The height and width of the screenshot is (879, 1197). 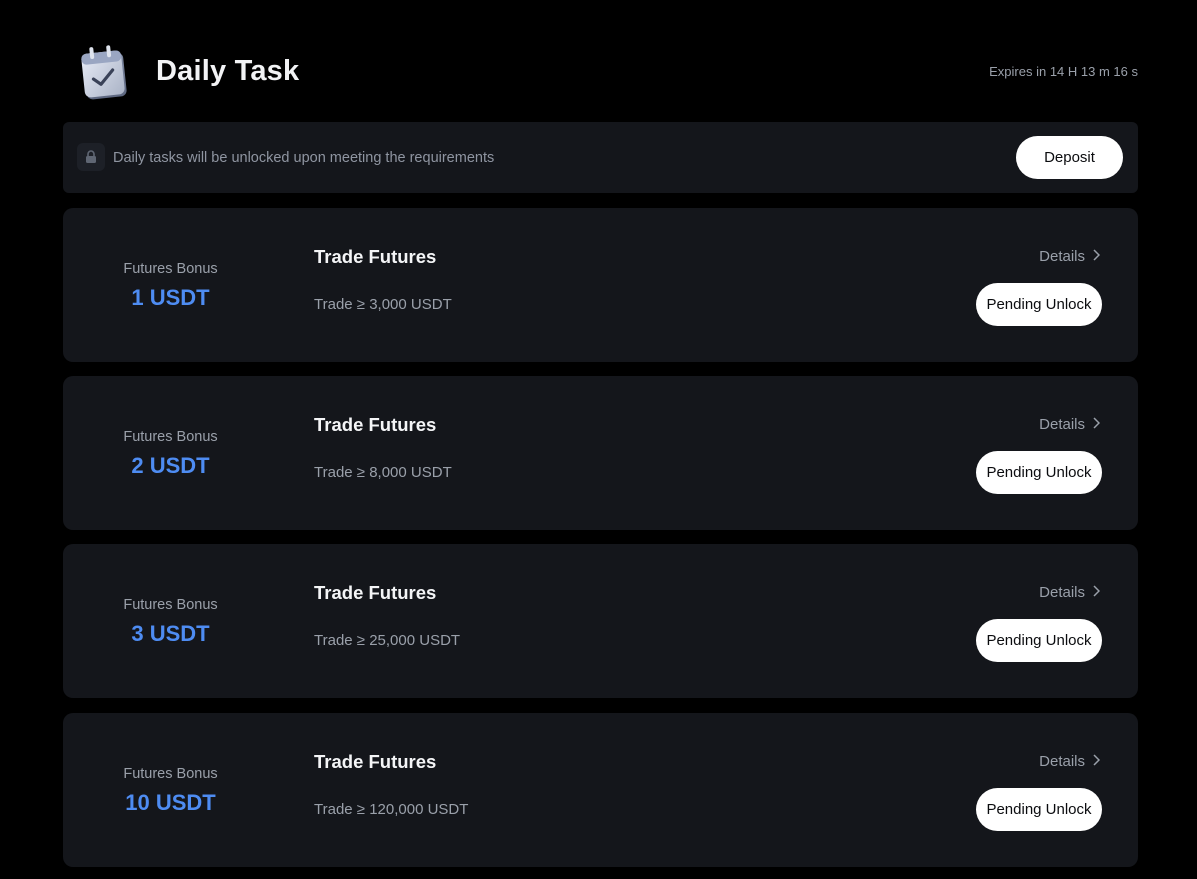 What do you see at coordinates (383, 472) in the screenshot?
I see `task-requirement: Trade ≥ 8,000 USDT` at bounding box center [383, 472].